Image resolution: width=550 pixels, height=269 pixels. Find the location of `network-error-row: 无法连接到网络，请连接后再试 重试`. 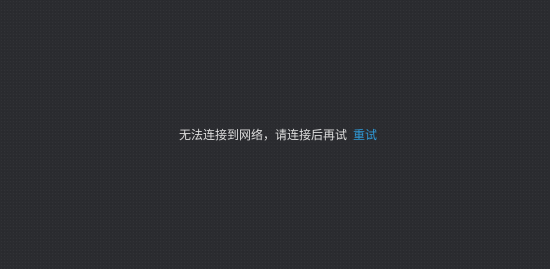

network-error-row: 无法连接到网络，请连接后再试 重试 is located at coordinates (275, 135).